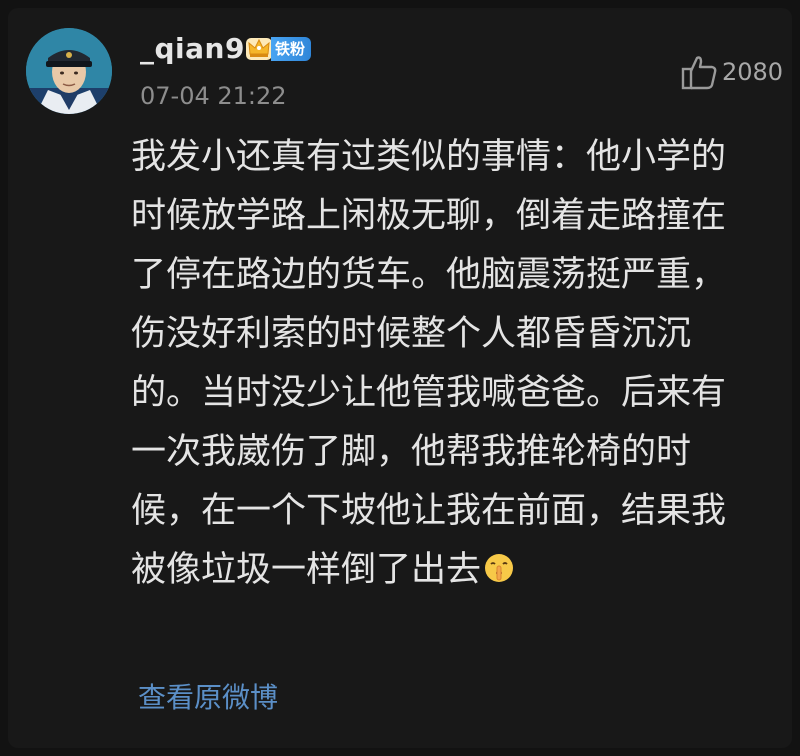  Describe the element at coordinates (499, 568) in the screenshot. I see `shushing-face-emoji-icon` at that location.